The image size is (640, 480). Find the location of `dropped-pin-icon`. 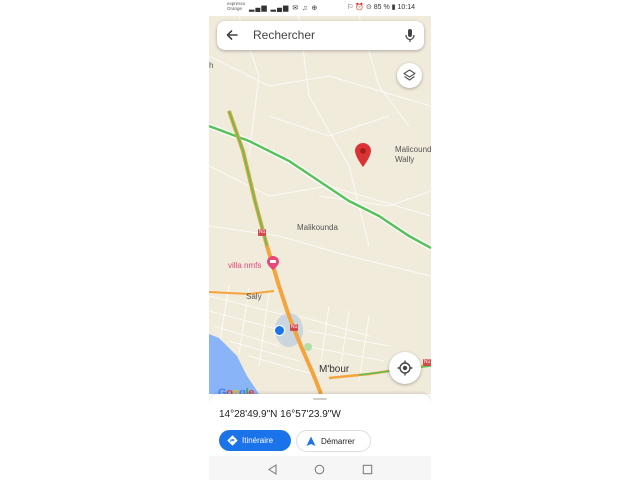

dropped-pin-icon is located at coordinates (363, 155).